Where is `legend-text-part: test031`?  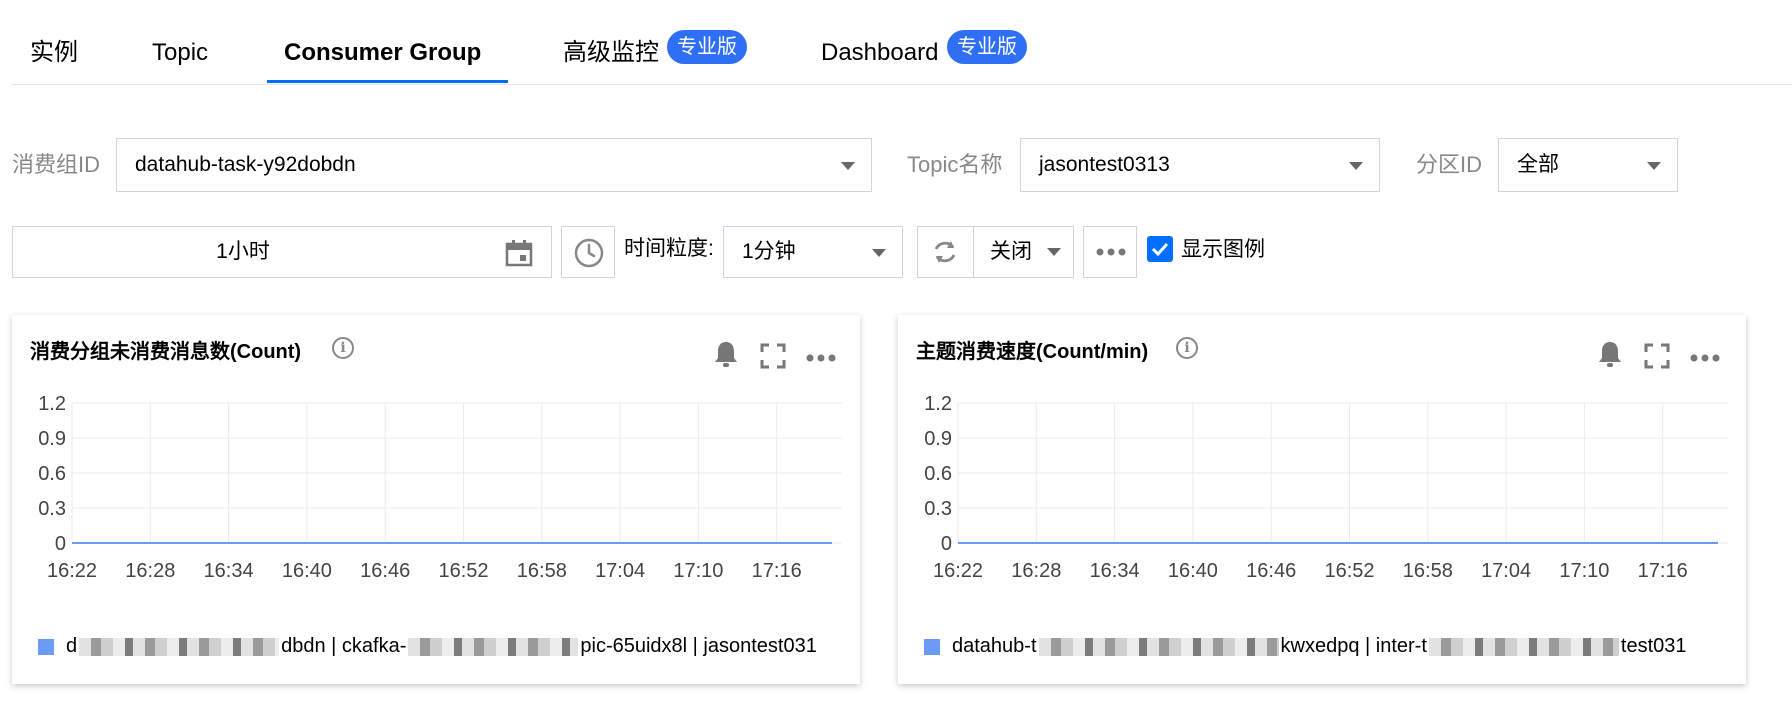 legend-text-part: test031 is located at coordinates (1653, 646).